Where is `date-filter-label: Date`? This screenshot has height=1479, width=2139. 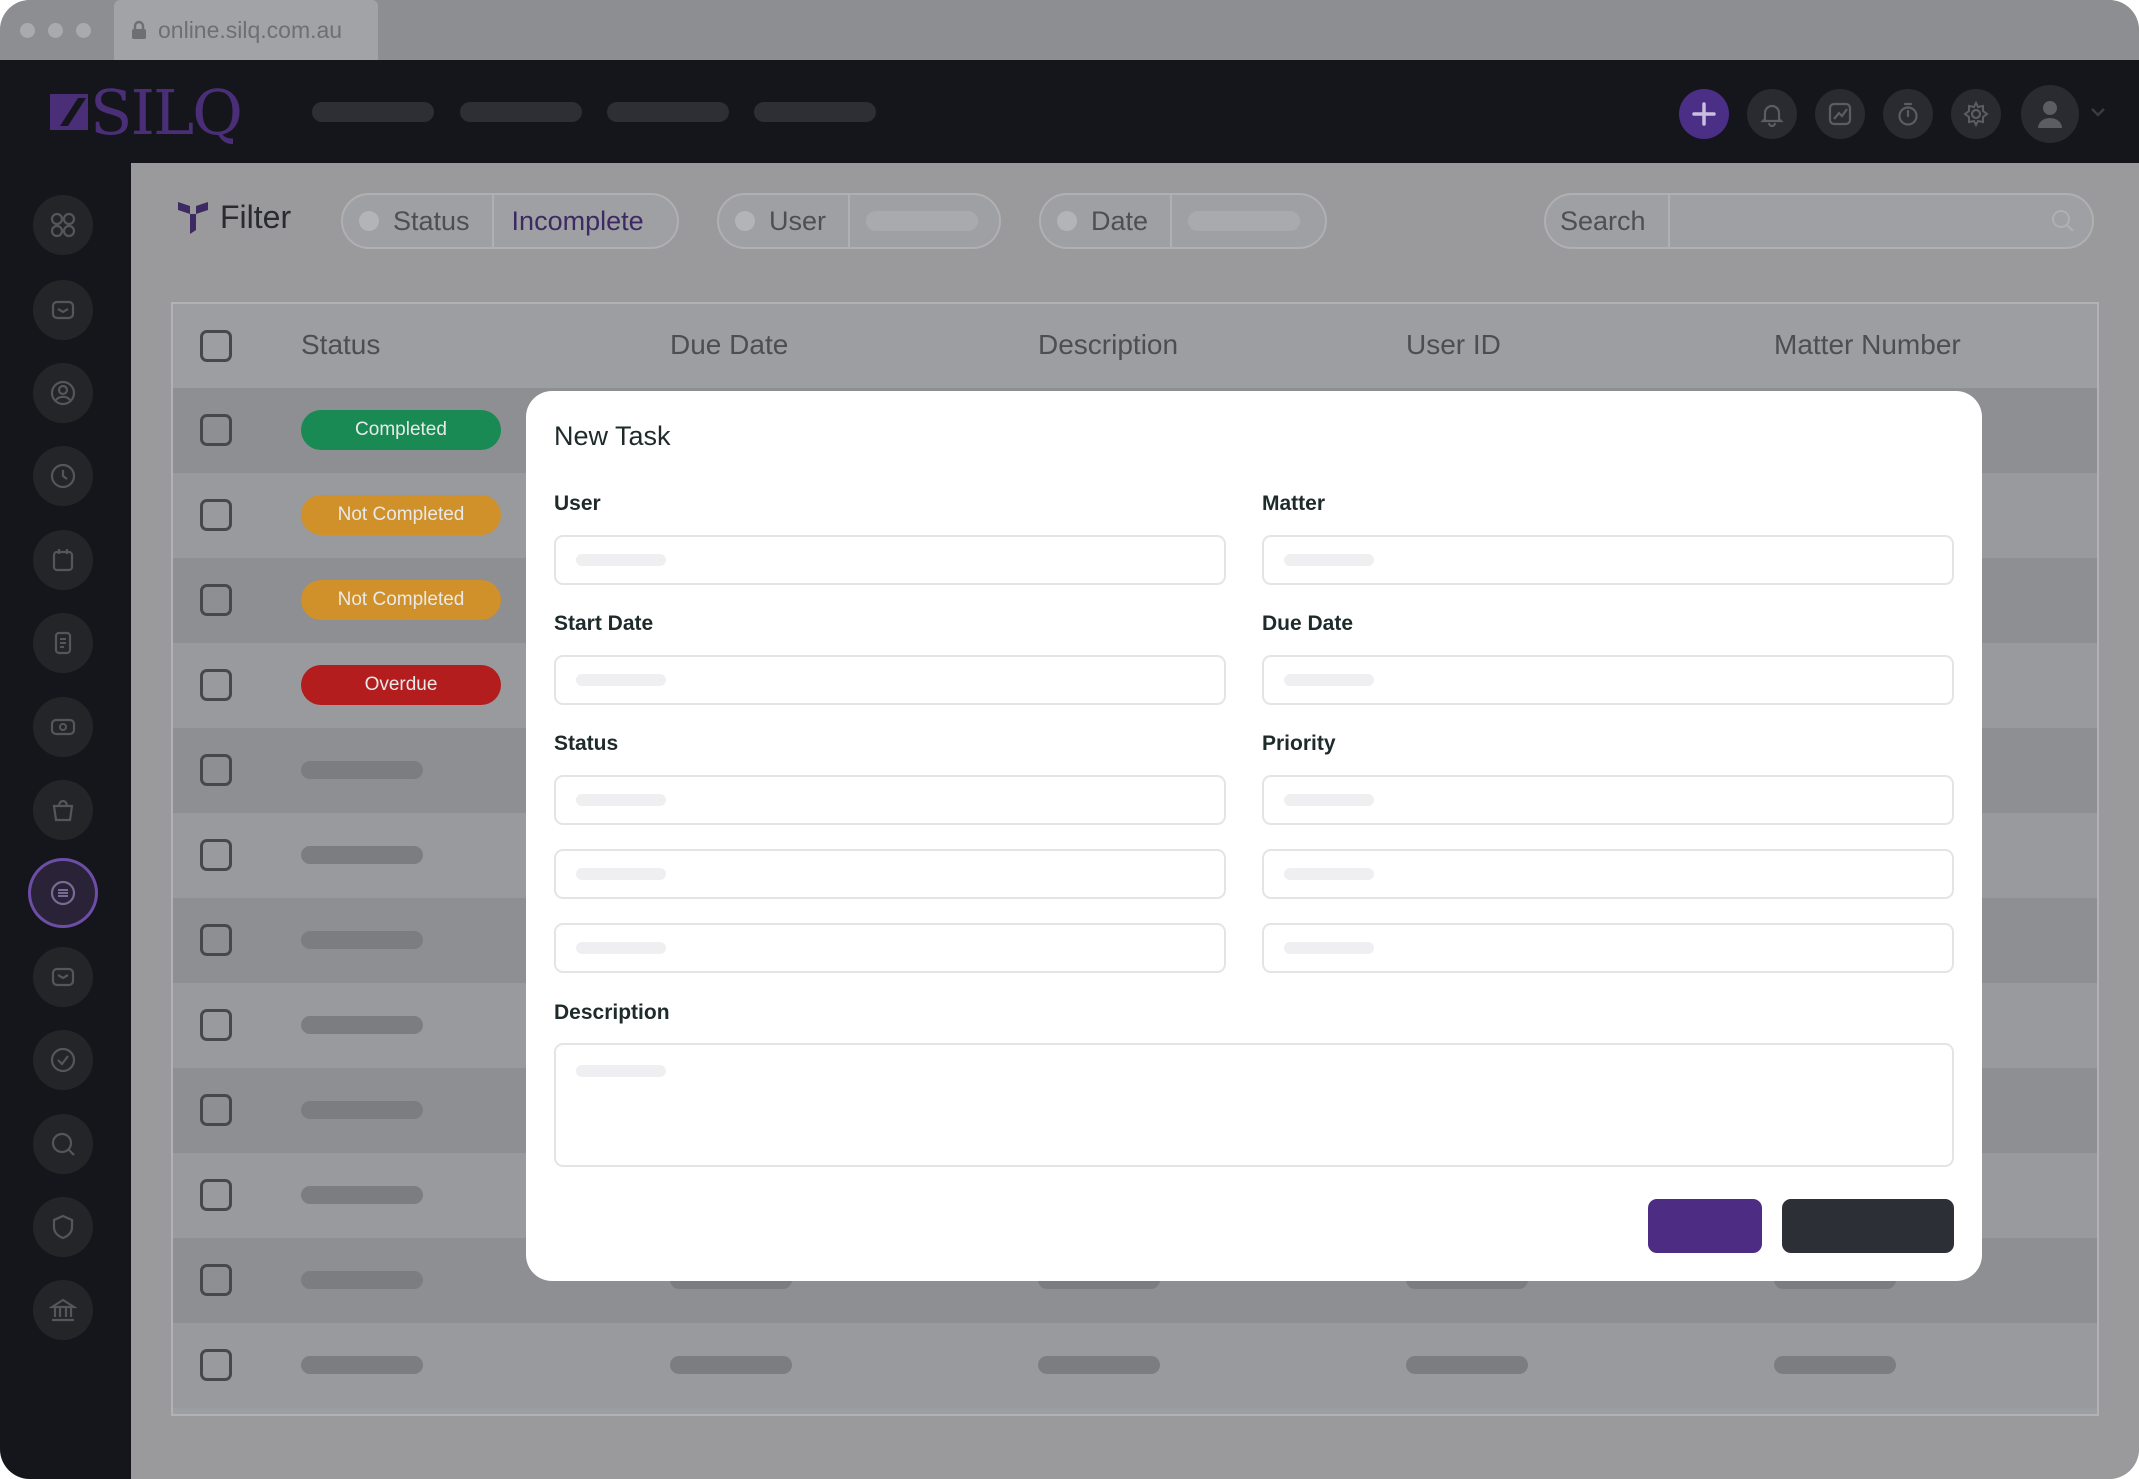 date-filter-label: Date is located at coordinates (1132, 221).